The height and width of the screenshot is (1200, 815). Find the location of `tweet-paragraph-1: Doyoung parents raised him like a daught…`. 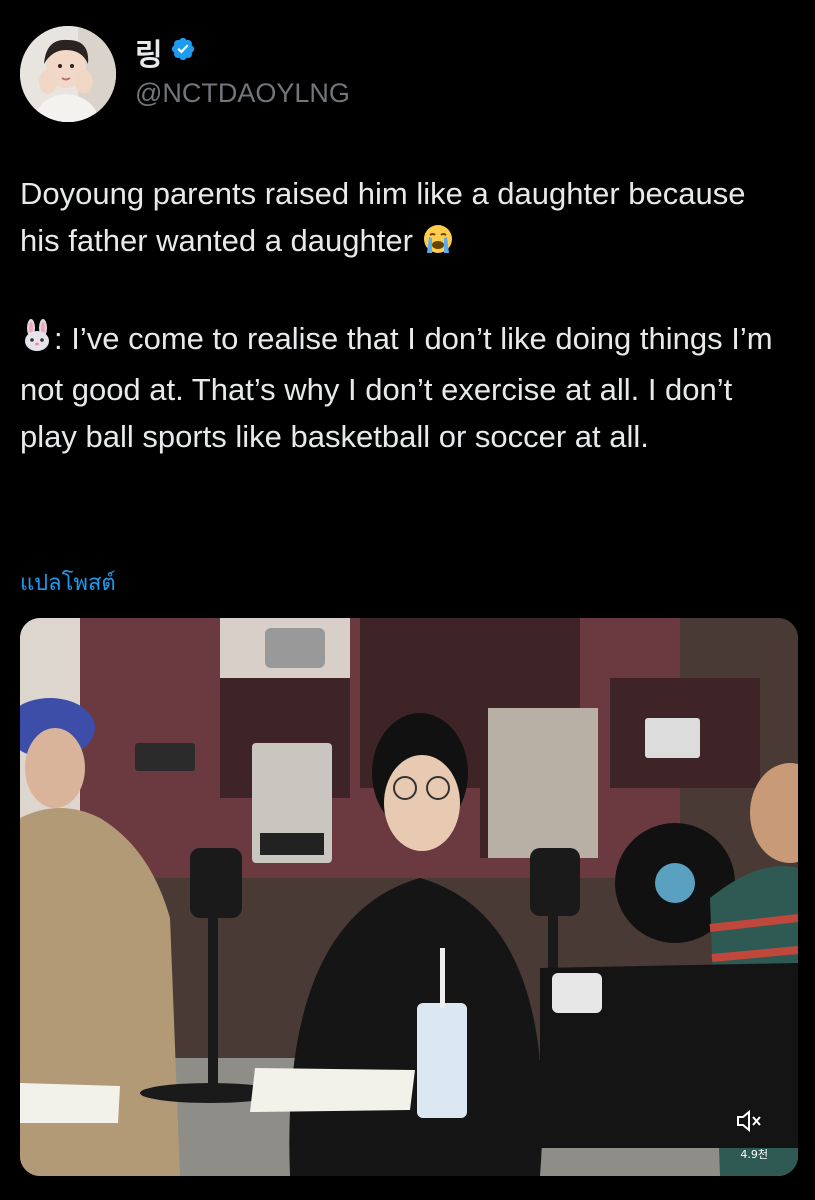

tweet-paragraph-1: Doyoung parents raised him like a daught… is located at coordinates (405, 219).